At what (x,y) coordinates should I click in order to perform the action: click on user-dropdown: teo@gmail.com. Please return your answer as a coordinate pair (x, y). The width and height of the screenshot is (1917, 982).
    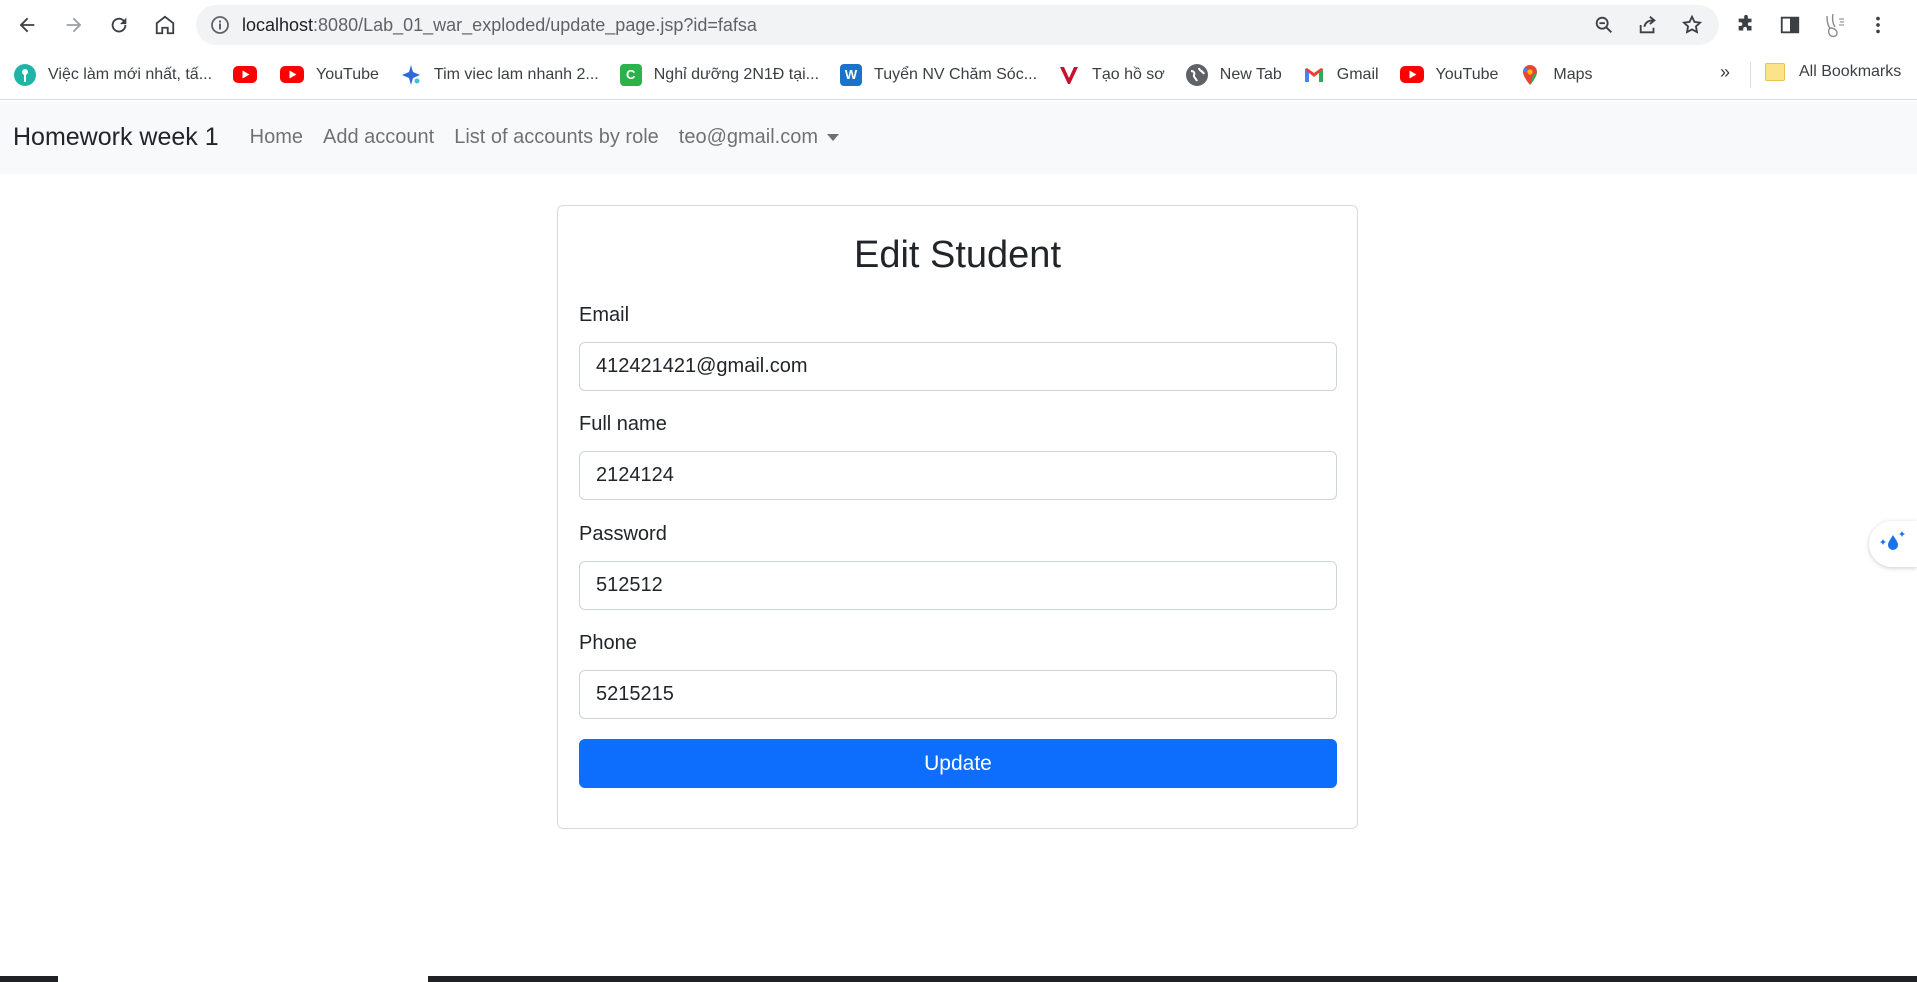
    Looking at the image, I should click on (759, 137).